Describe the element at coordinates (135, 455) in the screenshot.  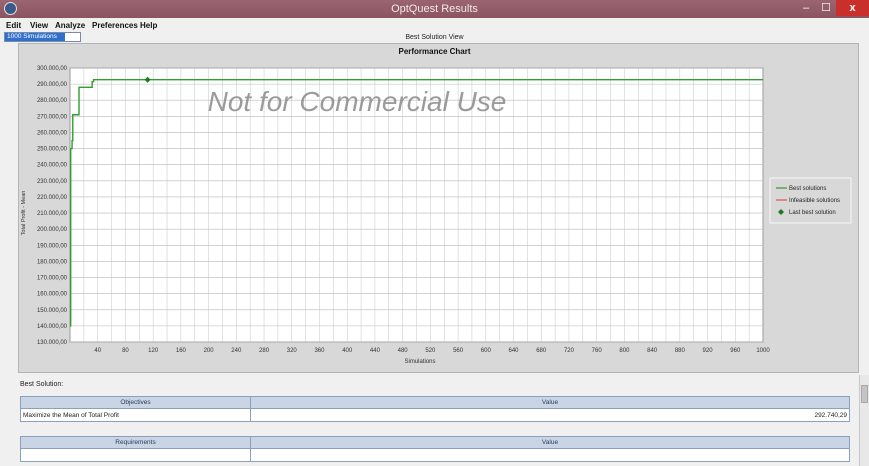
I see `requirement-name` at that location.